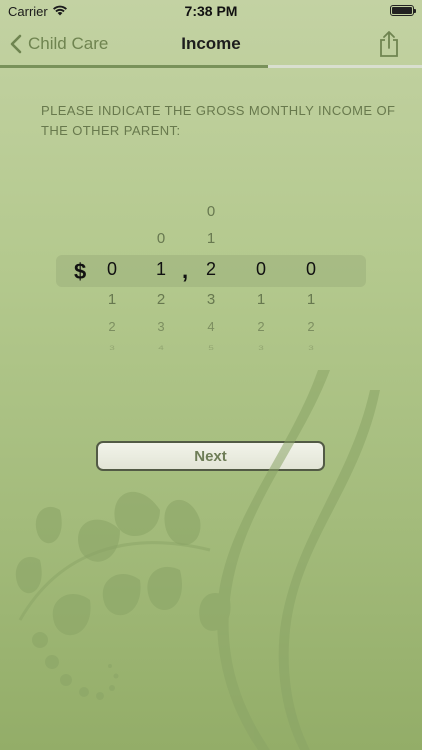 The height and width of the screenshot is (750, 422). What do you see at coordinates (68, 43) in the screenshot?
I see `back-label: Child Care` at bounding box center [68, 43].